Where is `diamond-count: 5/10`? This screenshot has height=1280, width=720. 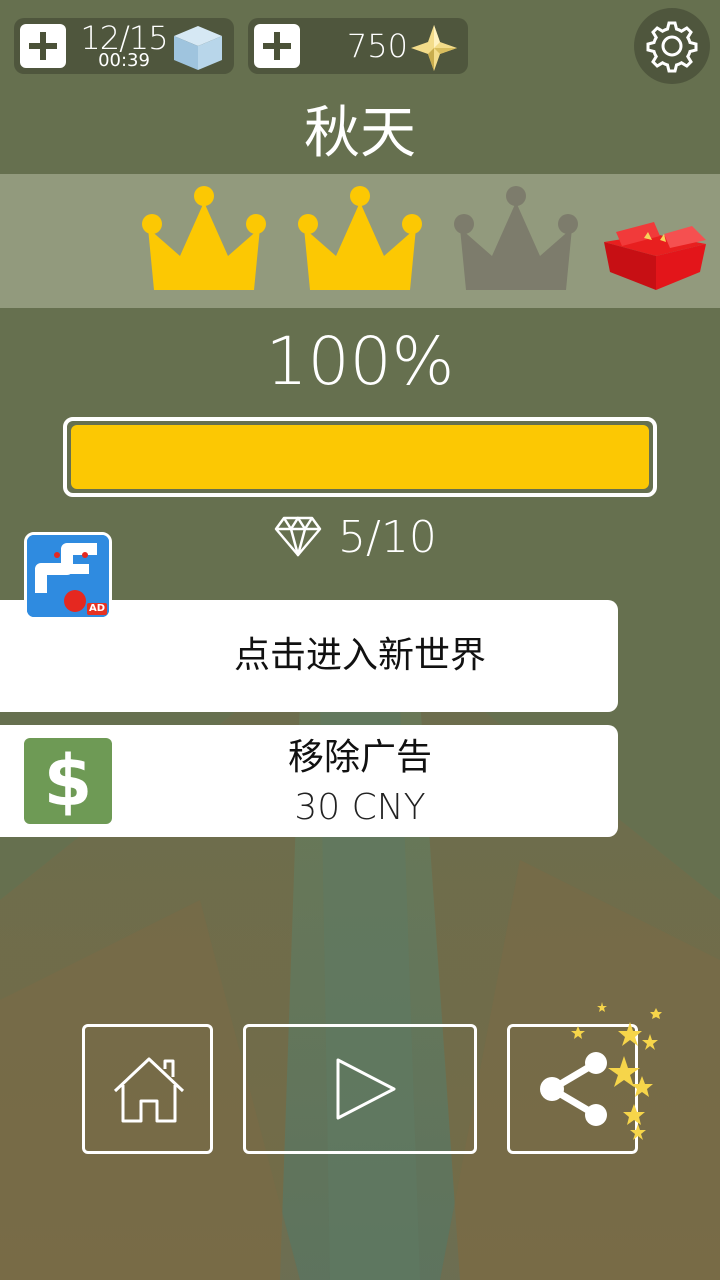
diamond-count: 5/10 is located at coordinates (387, 537).